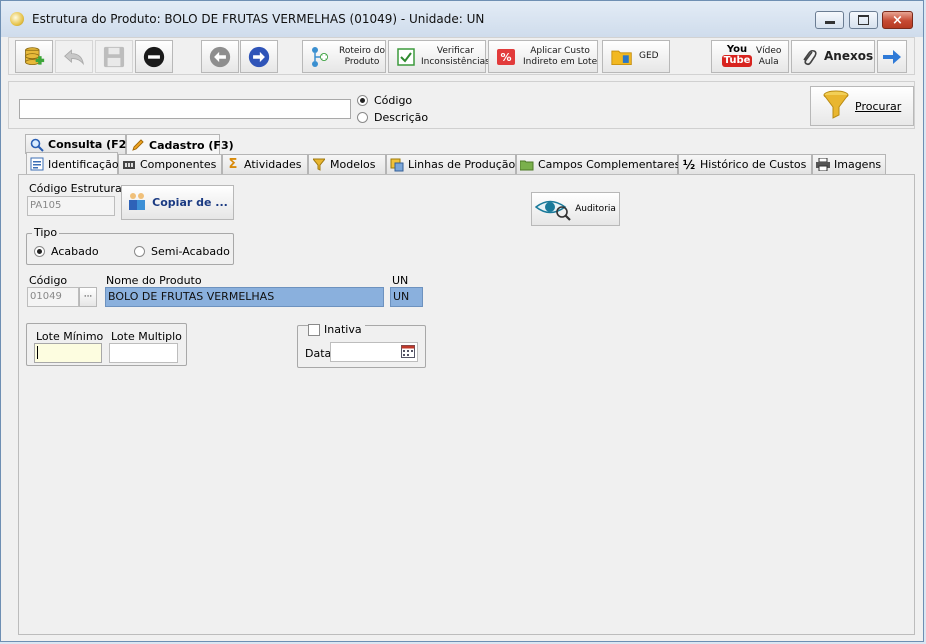 This screenshot has height=644, width=926. I want to click on next-record-button, so click(259, 56).